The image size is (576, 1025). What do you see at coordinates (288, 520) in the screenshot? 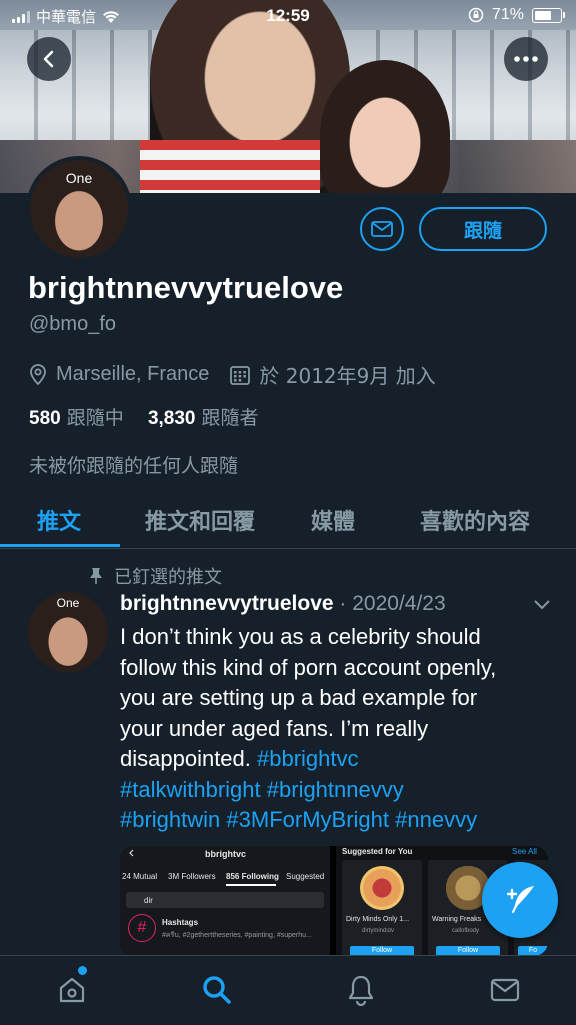
I see `profile-tabs: 推文 推文和回覆 媒體 喜歡的內容` at bounding box center [288, 520].